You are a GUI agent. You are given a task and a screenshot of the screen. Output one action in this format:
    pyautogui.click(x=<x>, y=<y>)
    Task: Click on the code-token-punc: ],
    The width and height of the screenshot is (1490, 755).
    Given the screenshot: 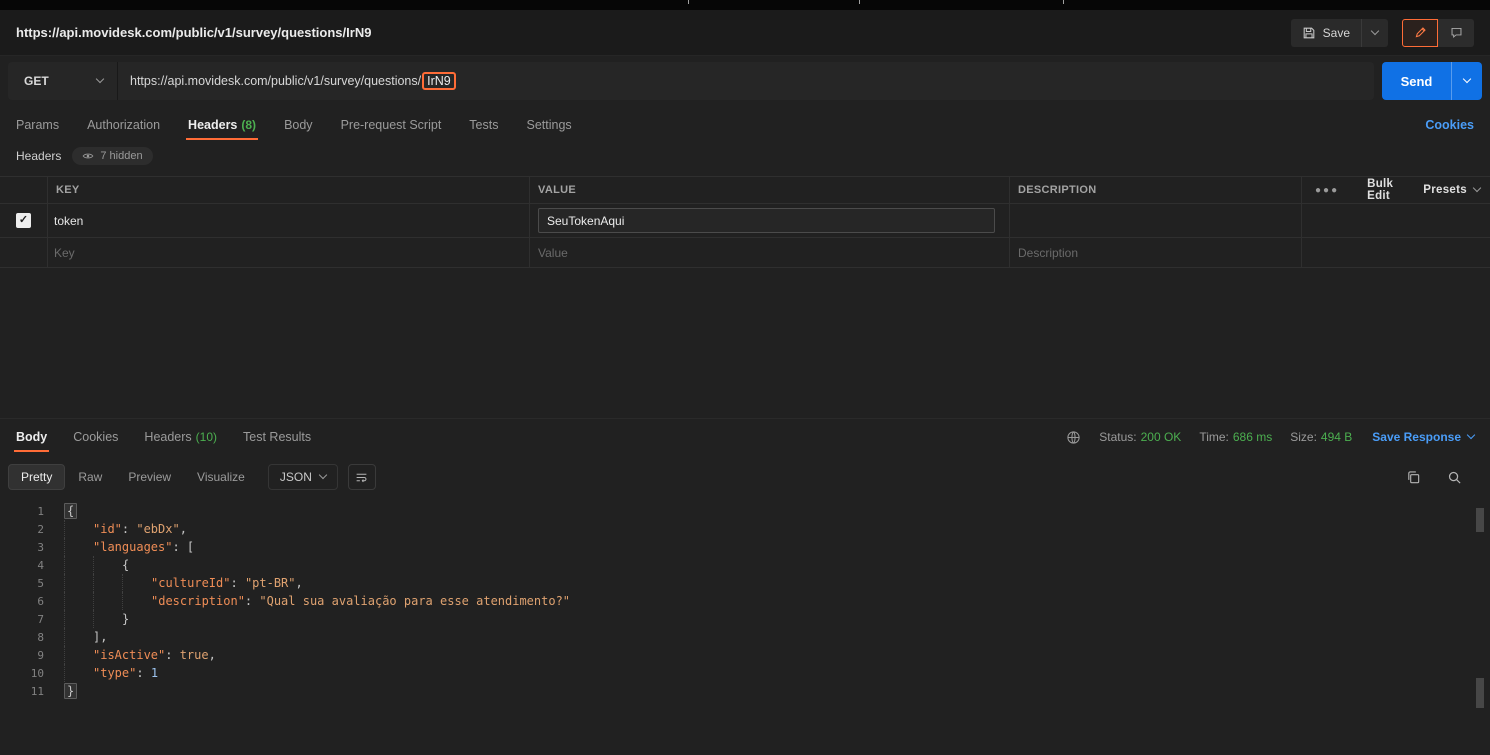 What is the action you would take?
    pyautogui.click(x=100, y=637)
    